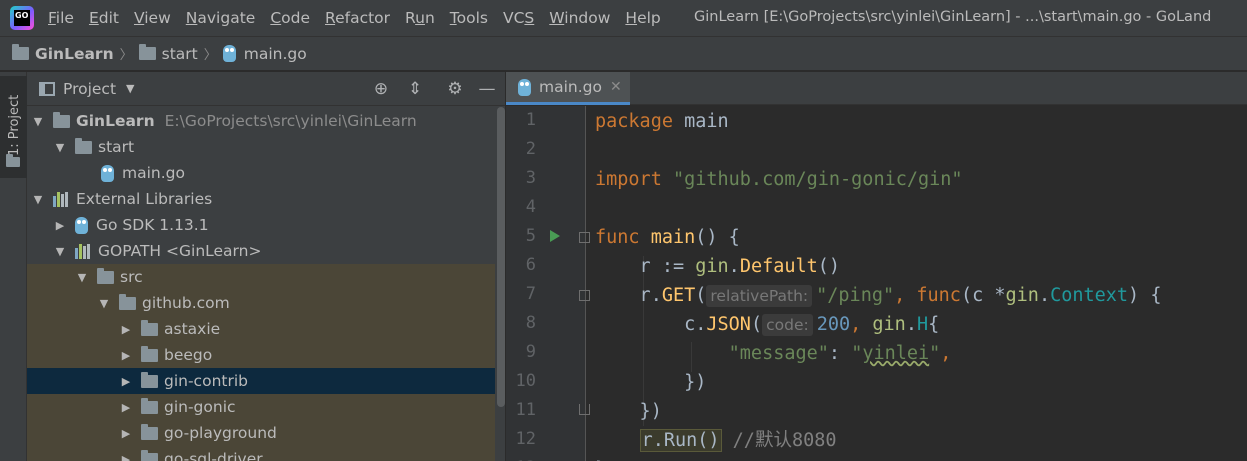 The width and height of the screenshot is (1247, 461). What do you see at coordinates (651, 382) in the screenshot?
I see `code-line-10: })` at bounding box center [651, 382].